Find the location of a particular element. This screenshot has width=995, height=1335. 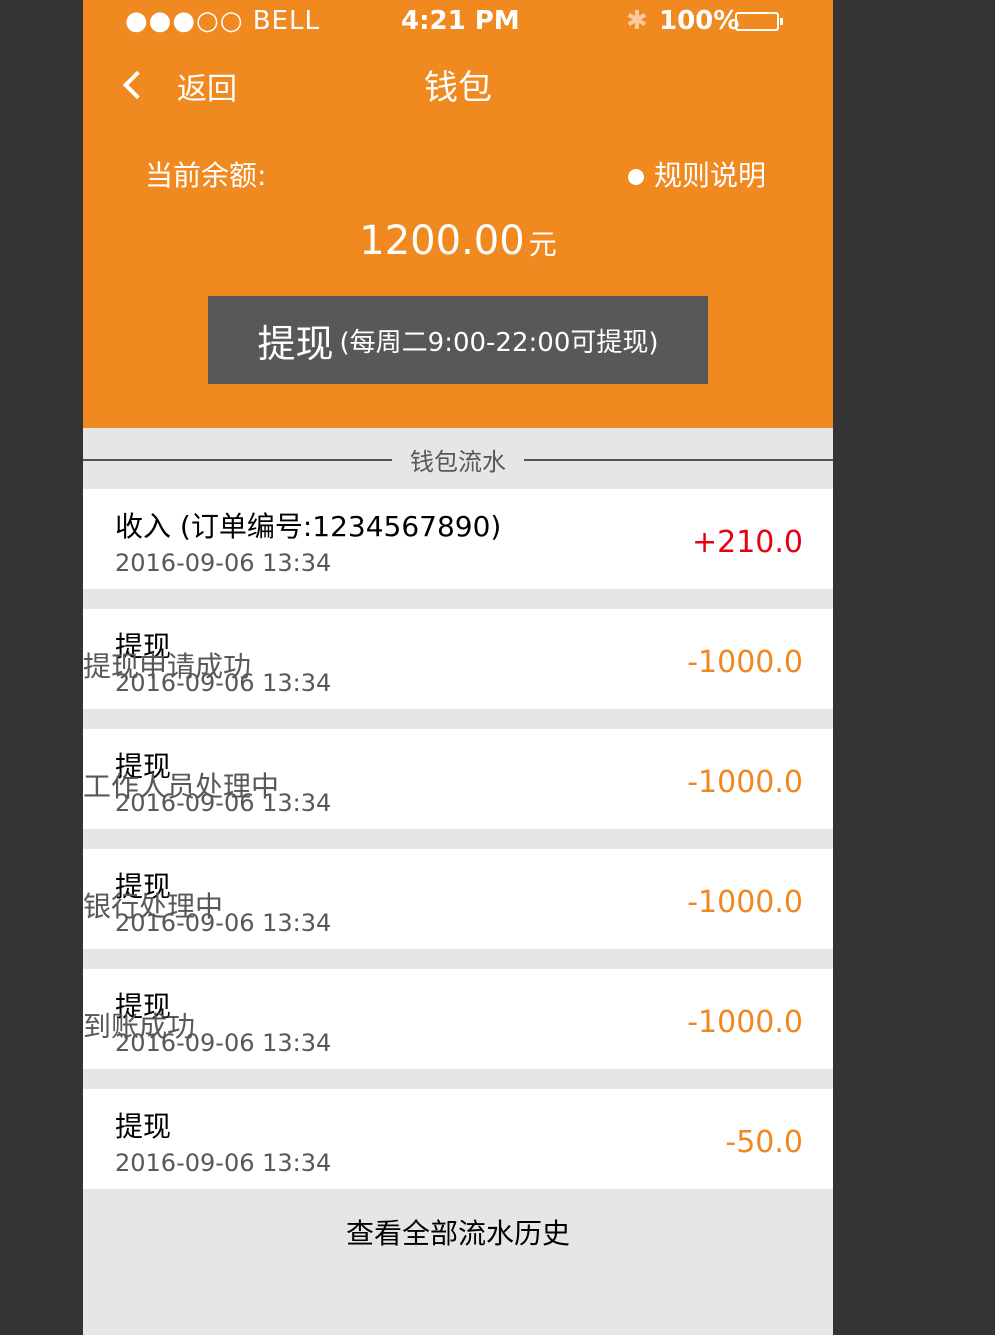

carrier-signal: ●●●○○ BELL is located at coordinates (222, 21).